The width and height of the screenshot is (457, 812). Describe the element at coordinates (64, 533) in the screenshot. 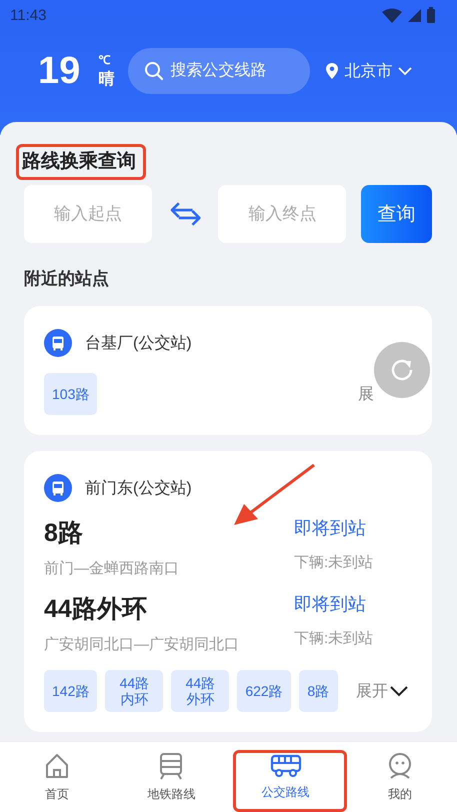

I see `route-name: 8路` at that location.